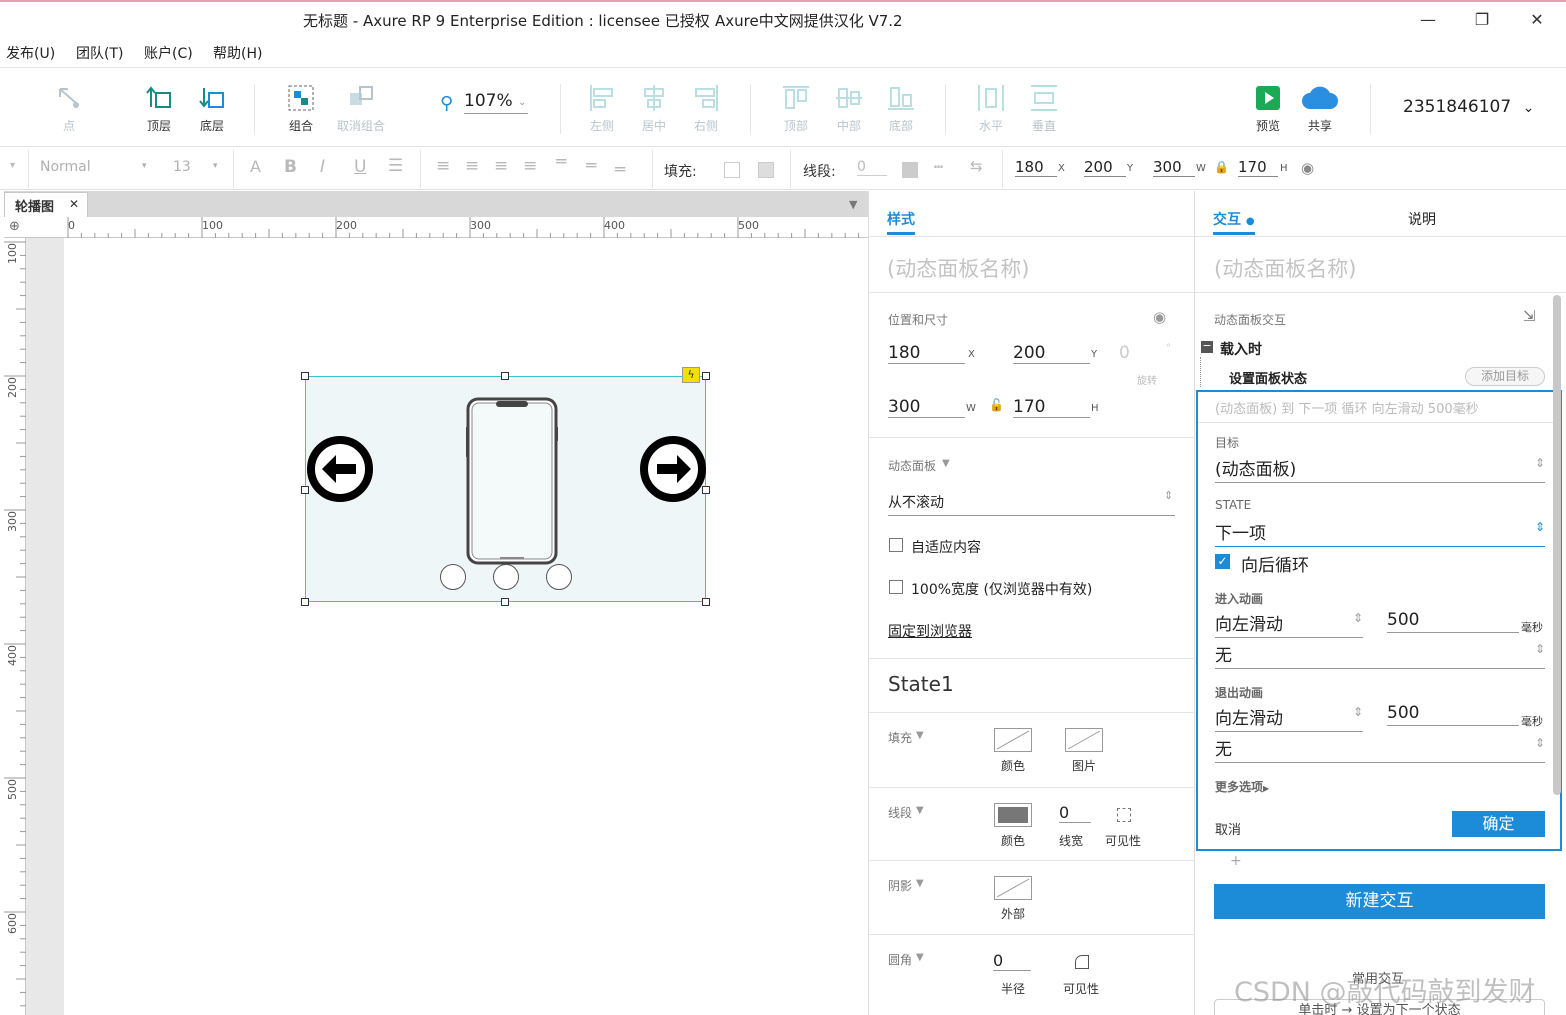  What do you see at coordinates (443, 166) in the screenshot?
I see `align-text-left-icon: ≡` at bounding box center [443, 166].